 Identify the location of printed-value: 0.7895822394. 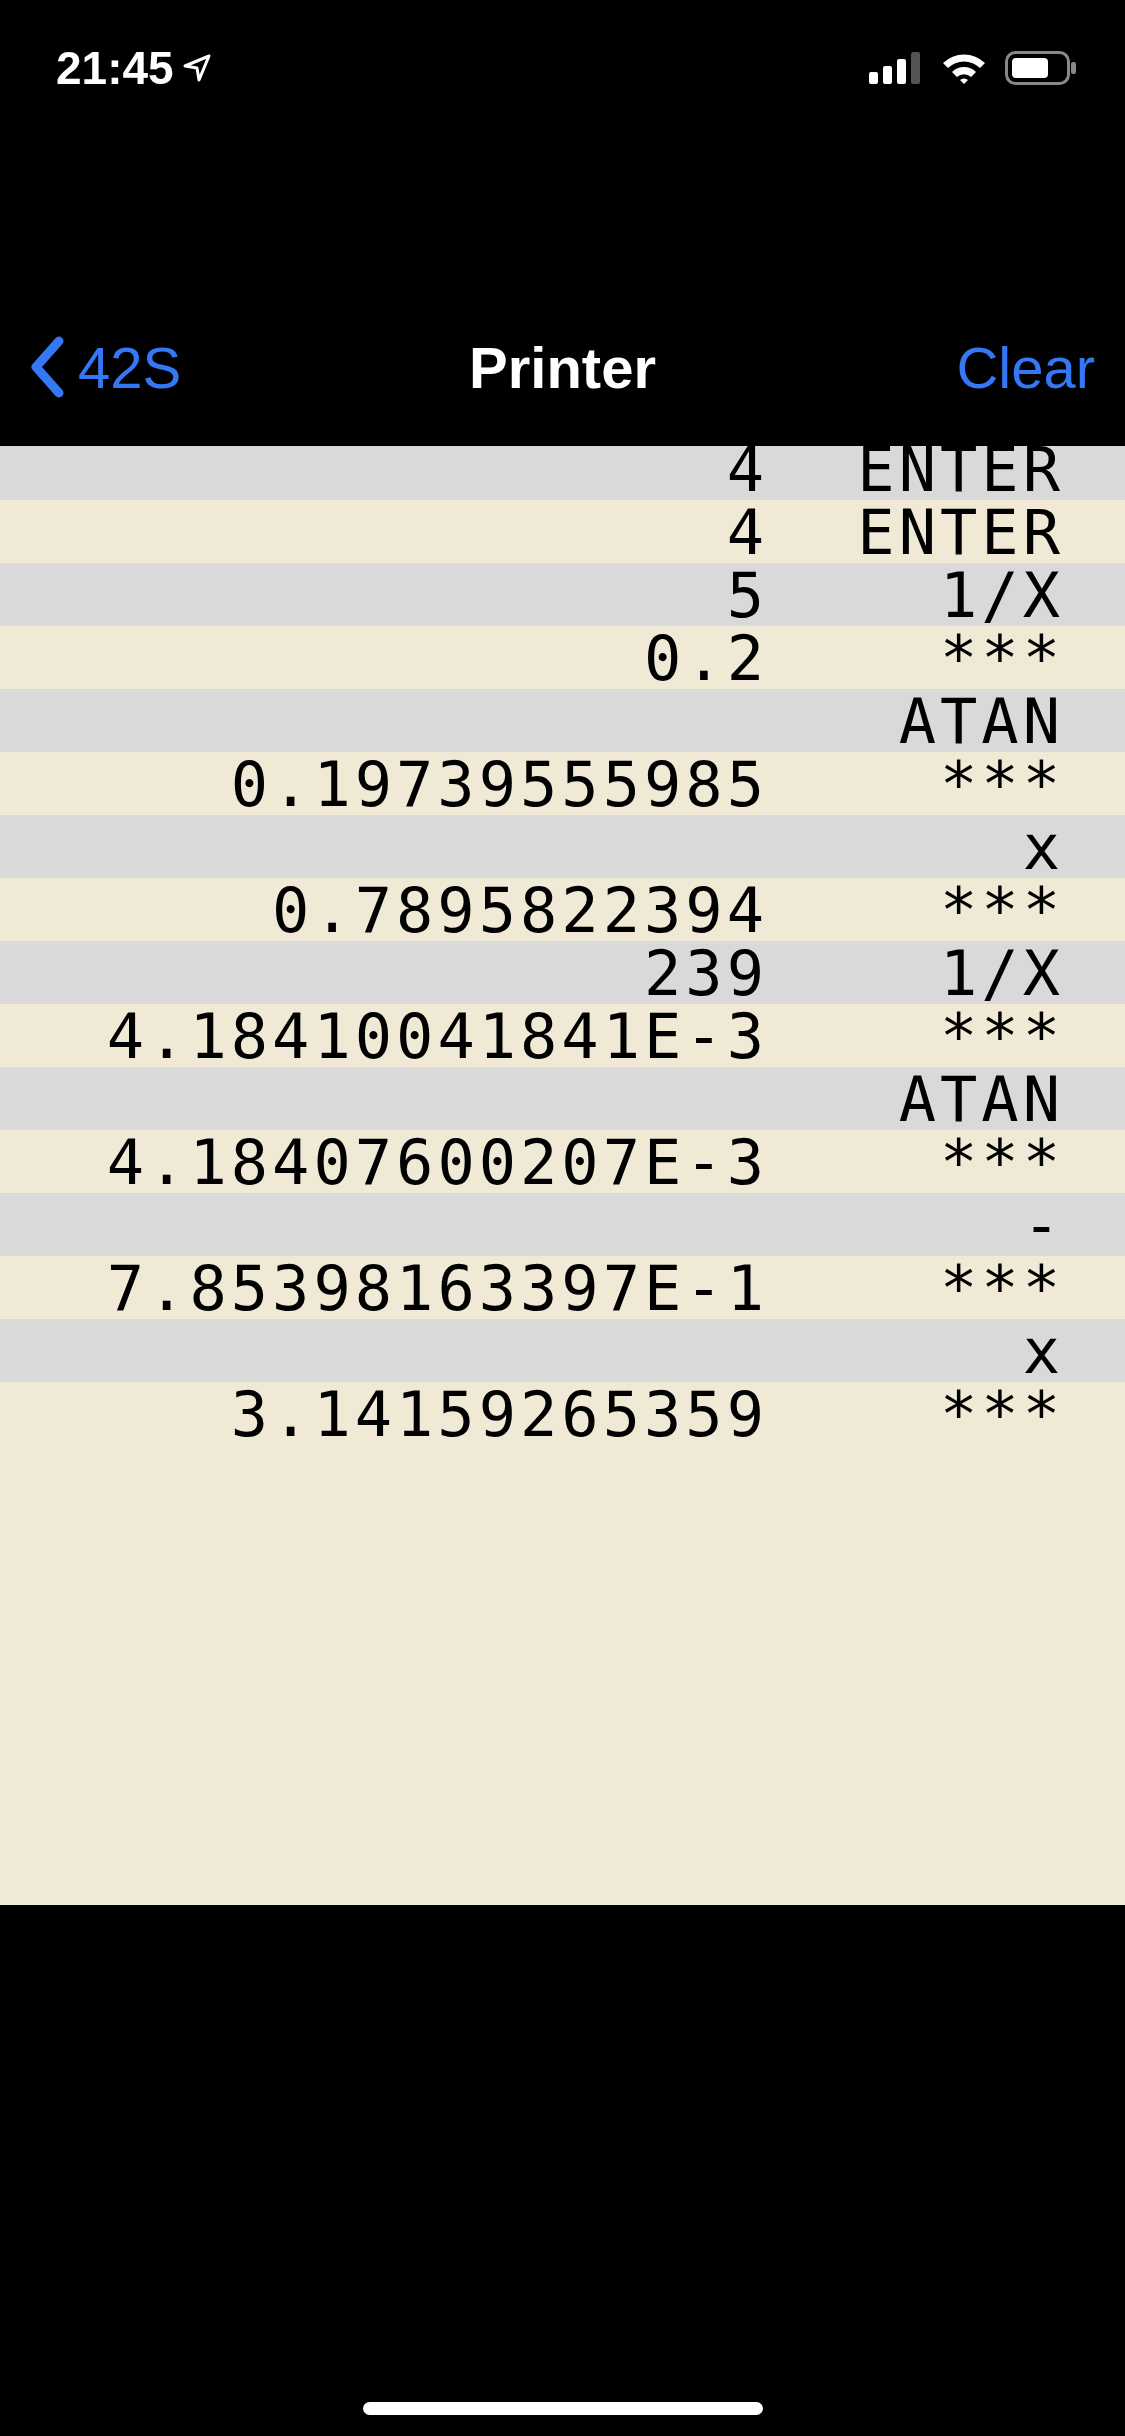
(520, 911).